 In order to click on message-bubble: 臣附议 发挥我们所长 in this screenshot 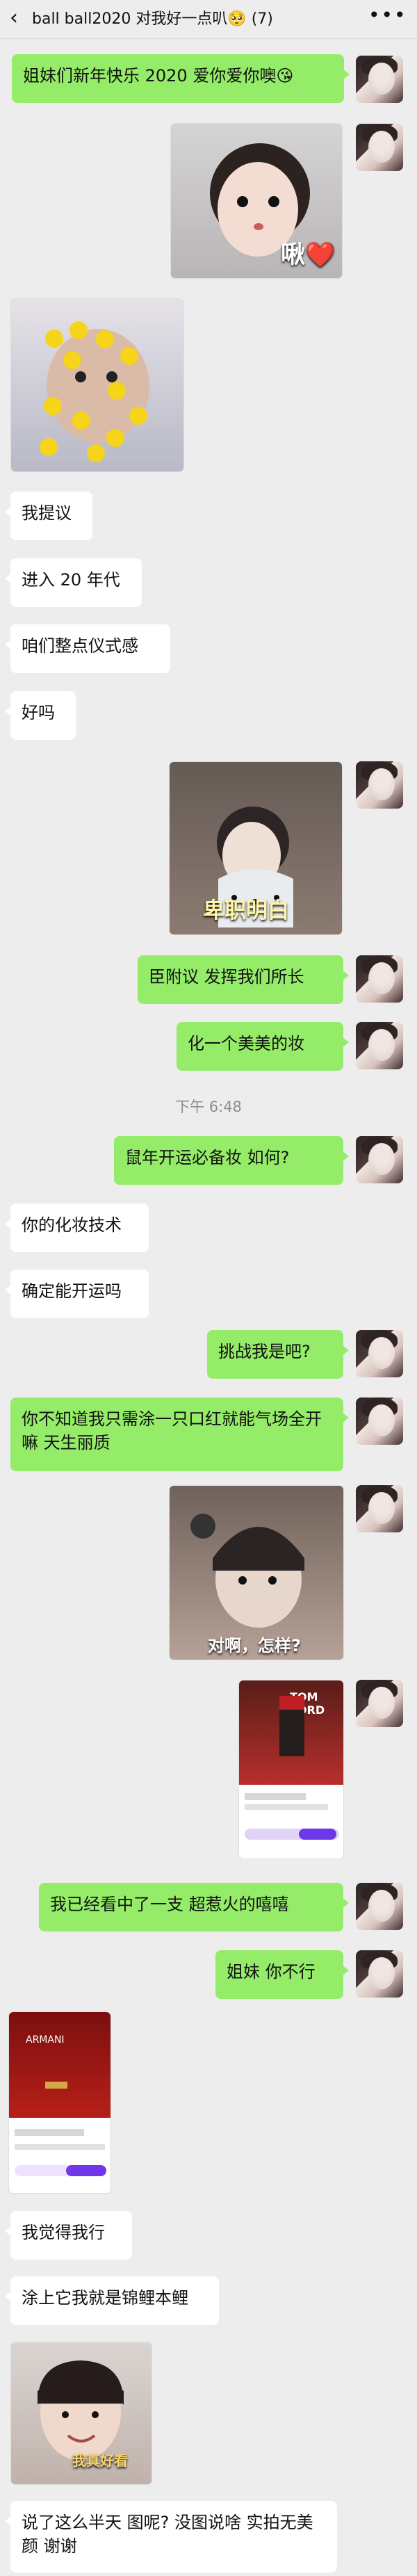, I will do `click(243, 979)`.